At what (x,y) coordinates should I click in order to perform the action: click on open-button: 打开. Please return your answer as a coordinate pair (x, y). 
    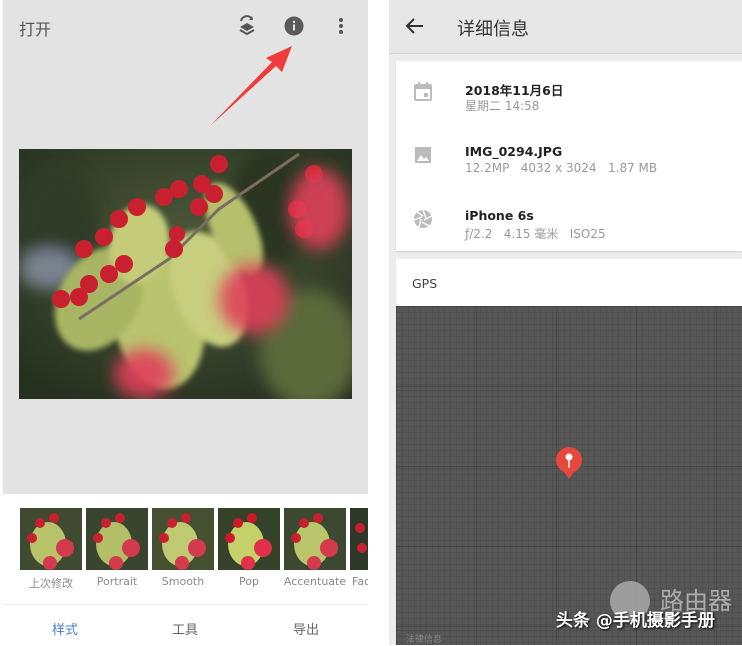
    Looking at the image, I should click on (35, 28).